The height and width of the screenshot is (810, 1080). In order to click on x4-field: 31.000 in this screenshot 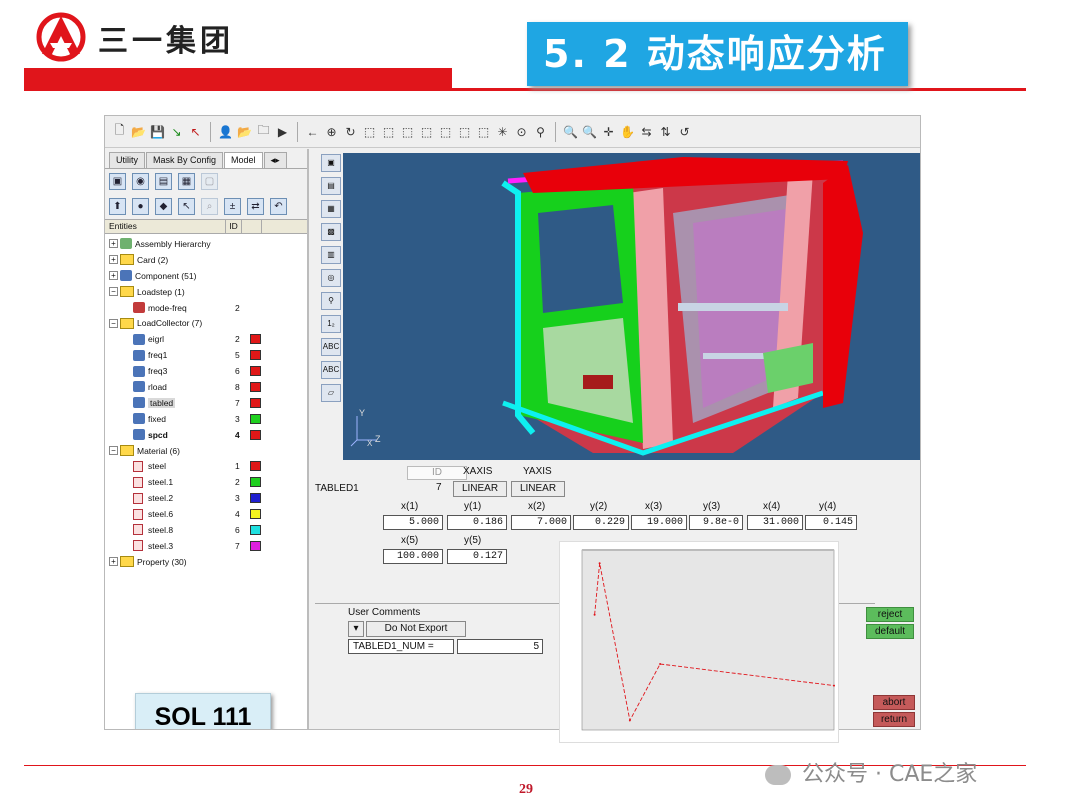, I will do `click(775, 522)`.